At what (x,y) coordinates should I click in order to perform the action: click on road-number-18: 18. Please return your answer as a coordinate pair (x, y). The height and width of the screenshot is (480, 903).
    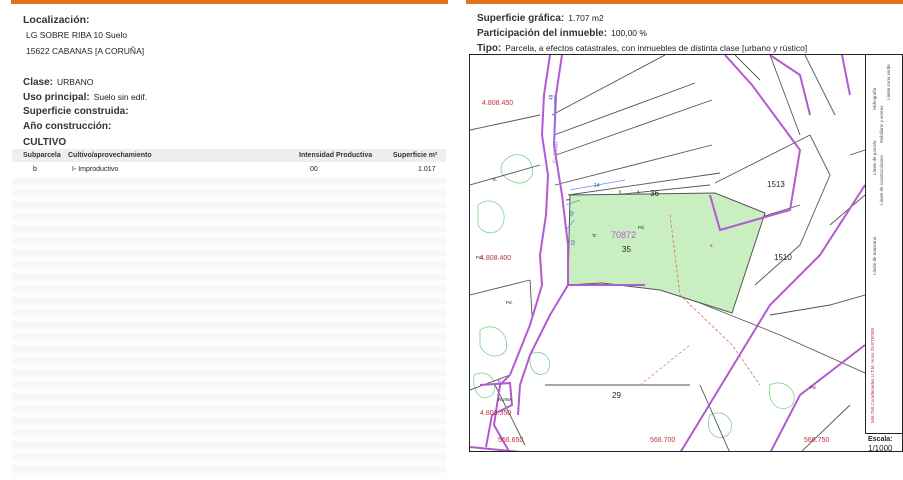
    Looking at the image, I should click on (551, 97).